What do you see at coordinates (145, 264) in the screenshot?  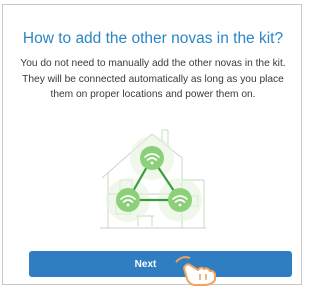 I see `next-button-label: Next` at bounding box center [145, 264].